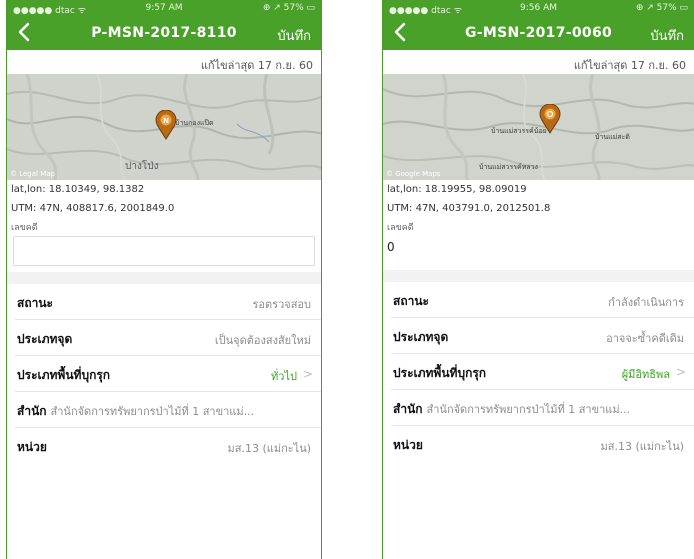 The height and width of the screenshot is (559, 694). What do you see at coordinates (508, 167) in the screenshot?
I see `map-place-label: บ้านแม่สวรรค์หลวง` at bounding box center [508, 167].